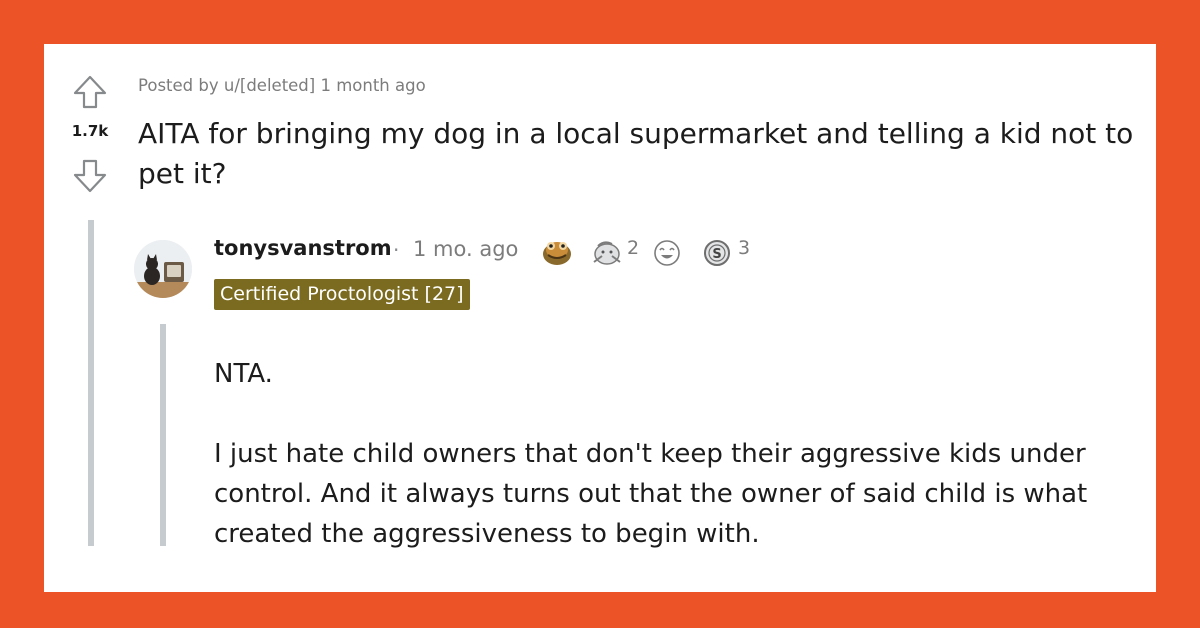  What do you see at coordinates (282, 85) in the screenshot?
I see `posted-by-line: Posted by u/[deleted] 1 month ago` at bounding box center [282, 85].